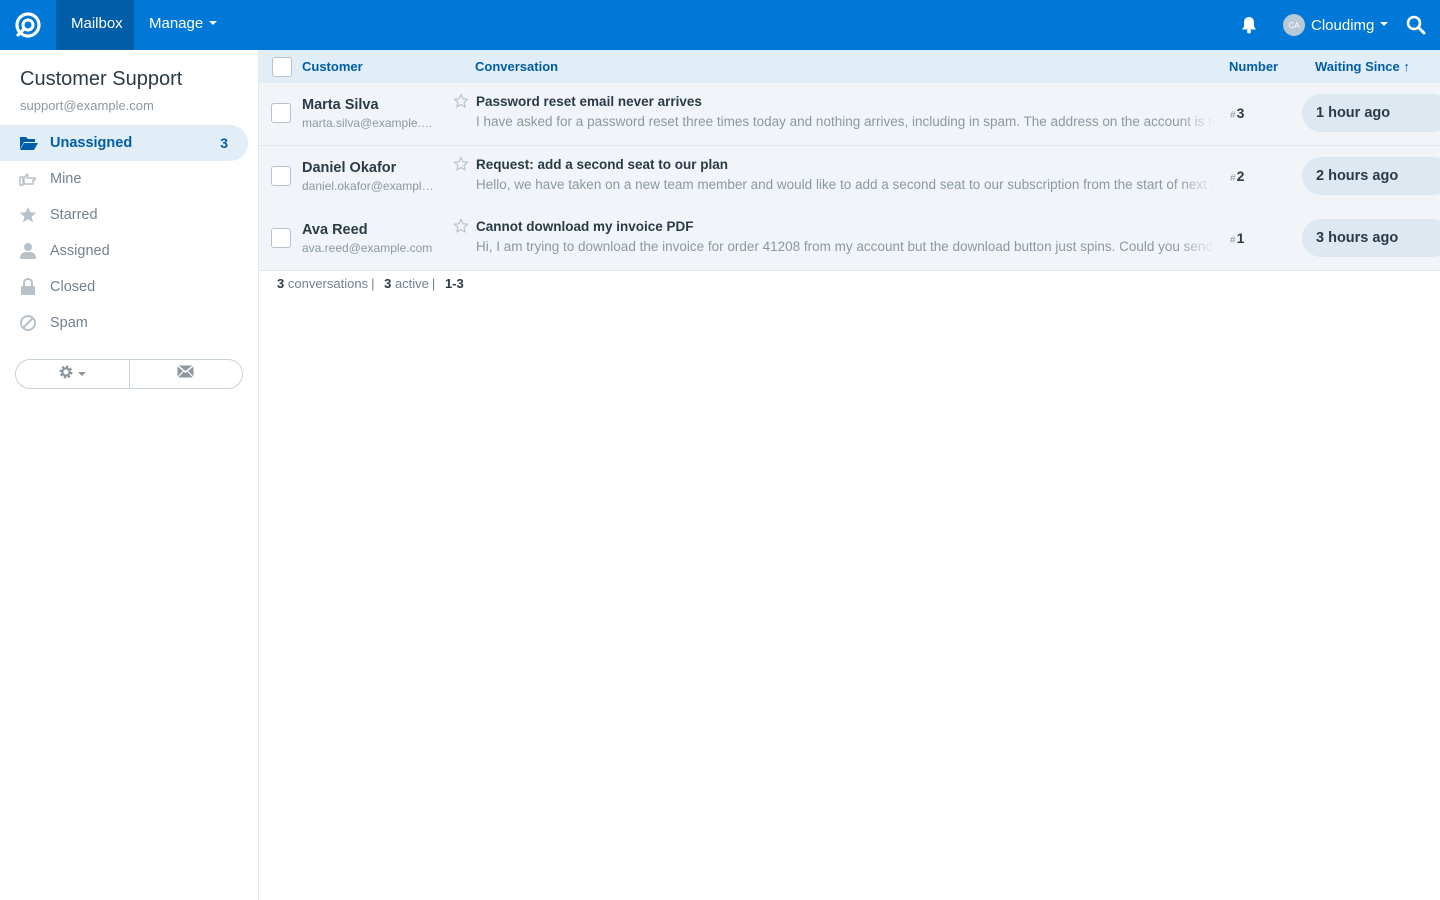 Image resolution: width=1440 pixels, height=900 pixels. Describe the element at coordinates (388, 283) in the screenshot. I see `active-count: 3` at that location.